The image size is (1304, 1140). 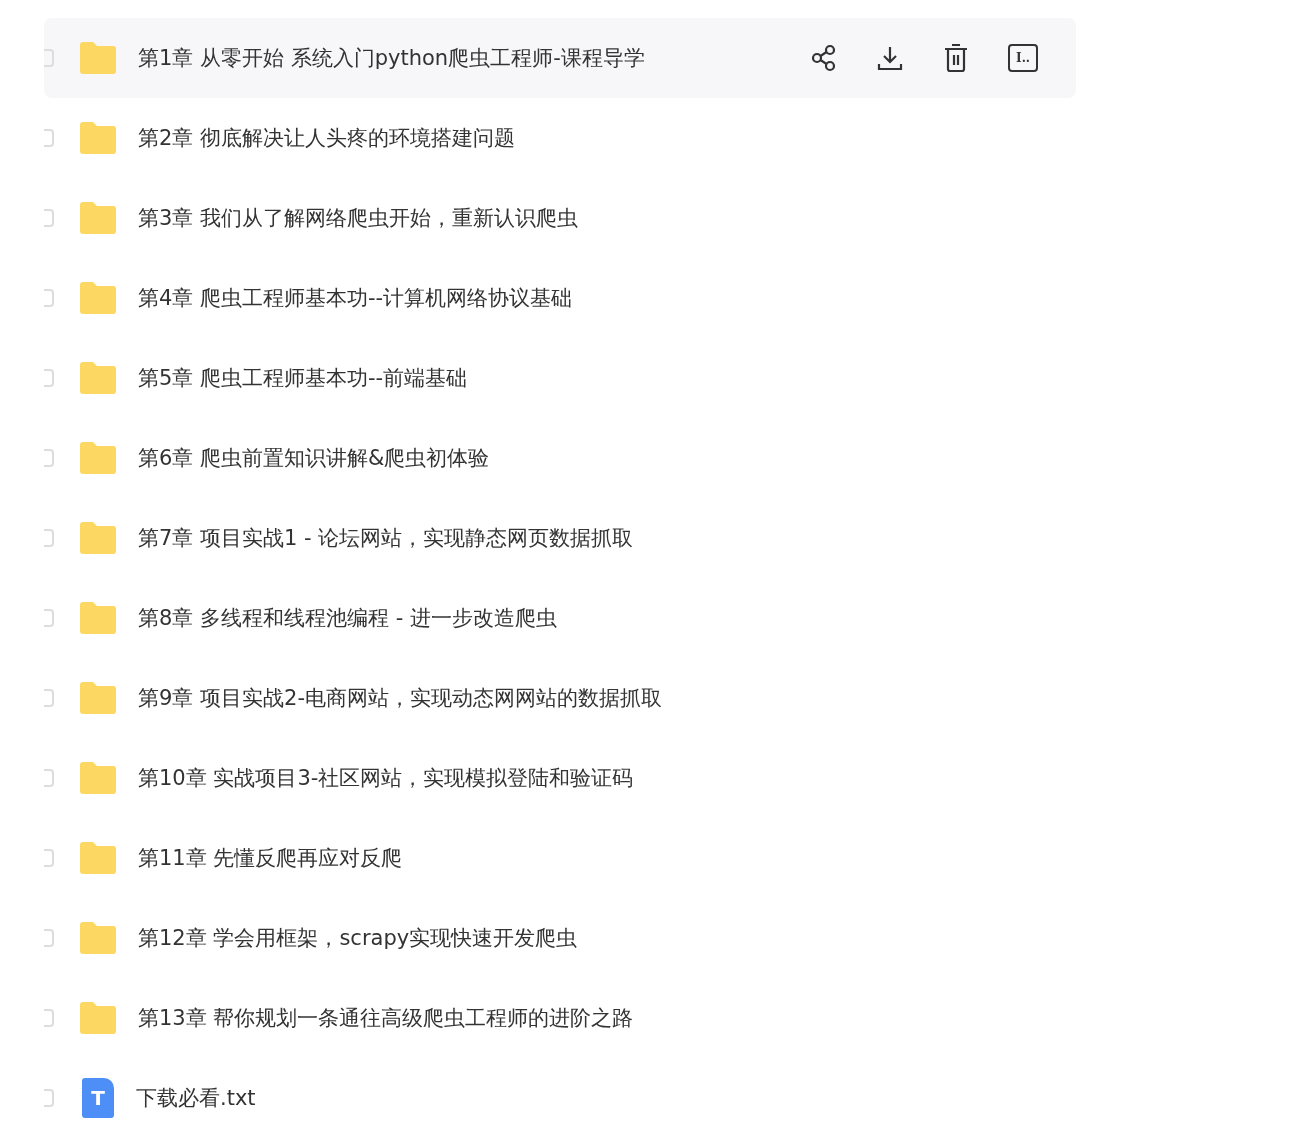 I want to click on file-row: 第13章 帮你规划一条通往高级爬虫工程师的进阶之路, so click(x=560, y=1018).